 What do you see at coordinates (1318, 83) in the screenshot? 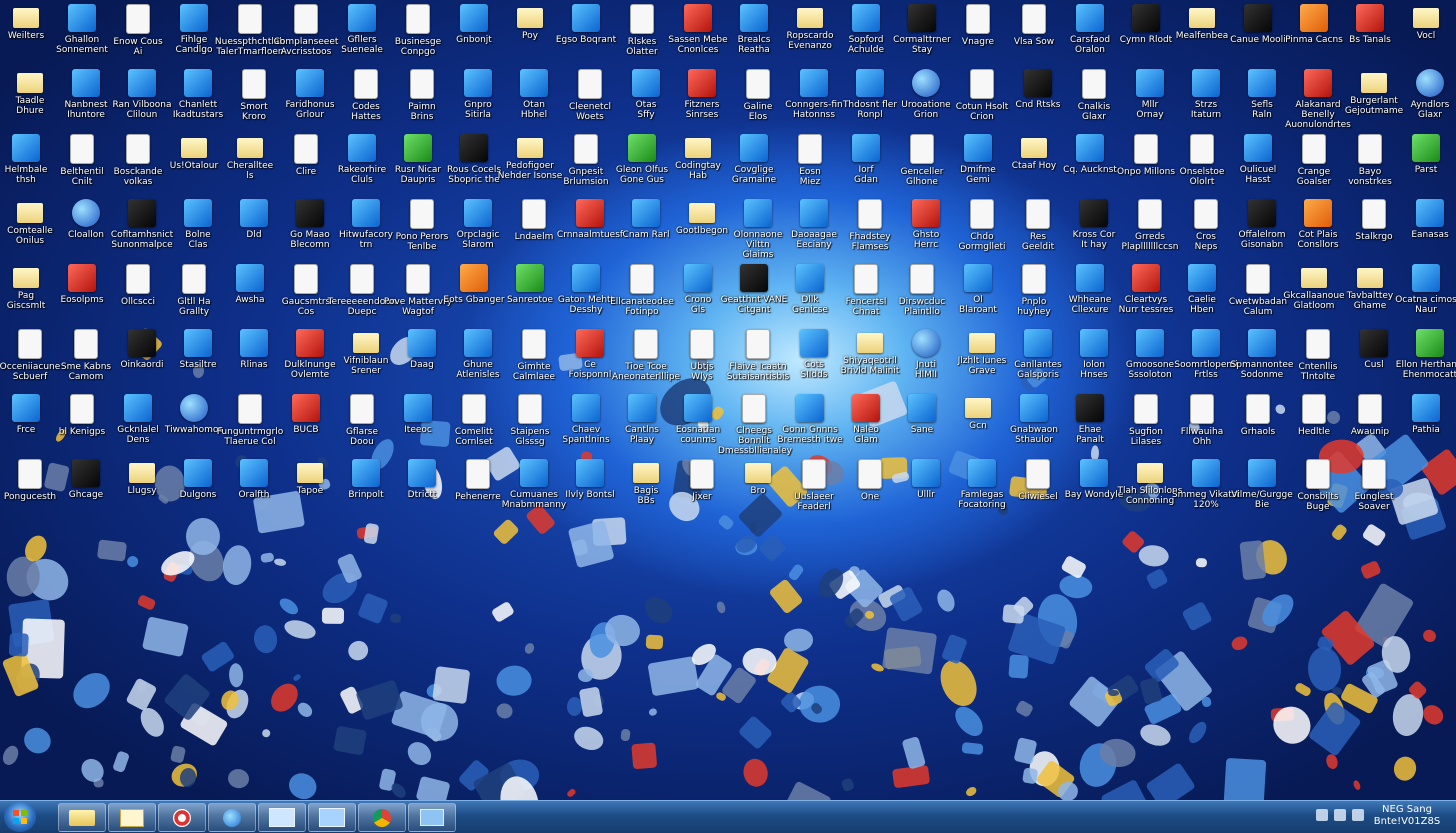
I see `red-icon` at bounding box center [1318, 83].